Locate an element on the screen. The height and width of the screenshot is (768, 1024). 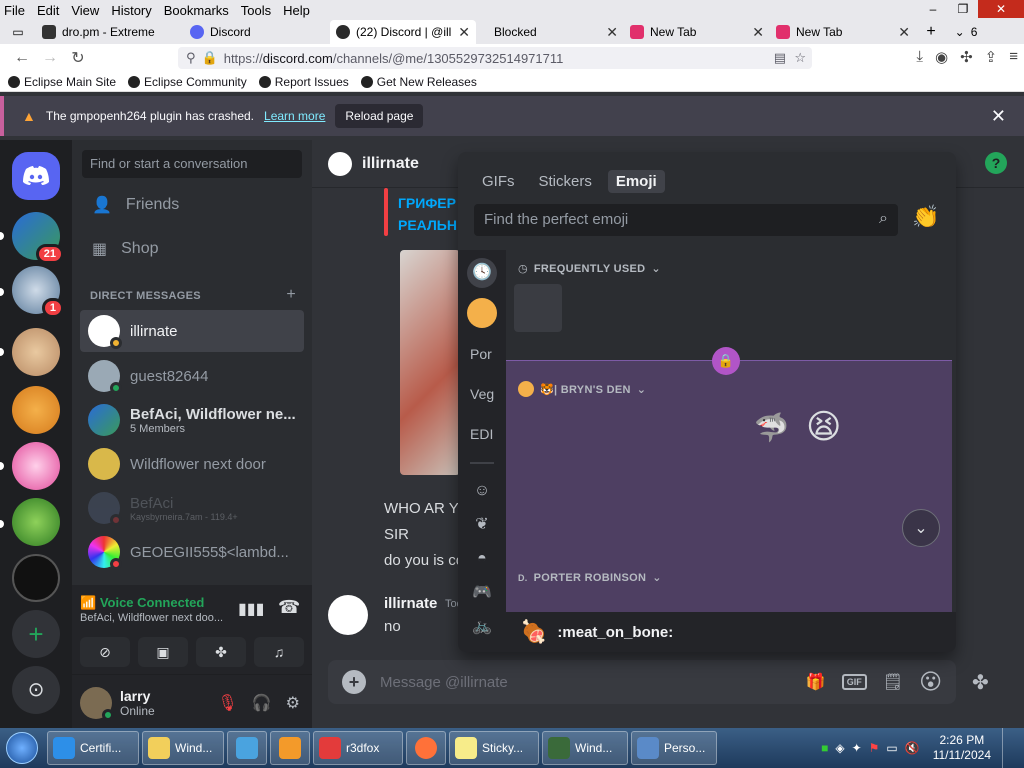
emoji-button-icon: 😮 is located at coordinates (930, 682).